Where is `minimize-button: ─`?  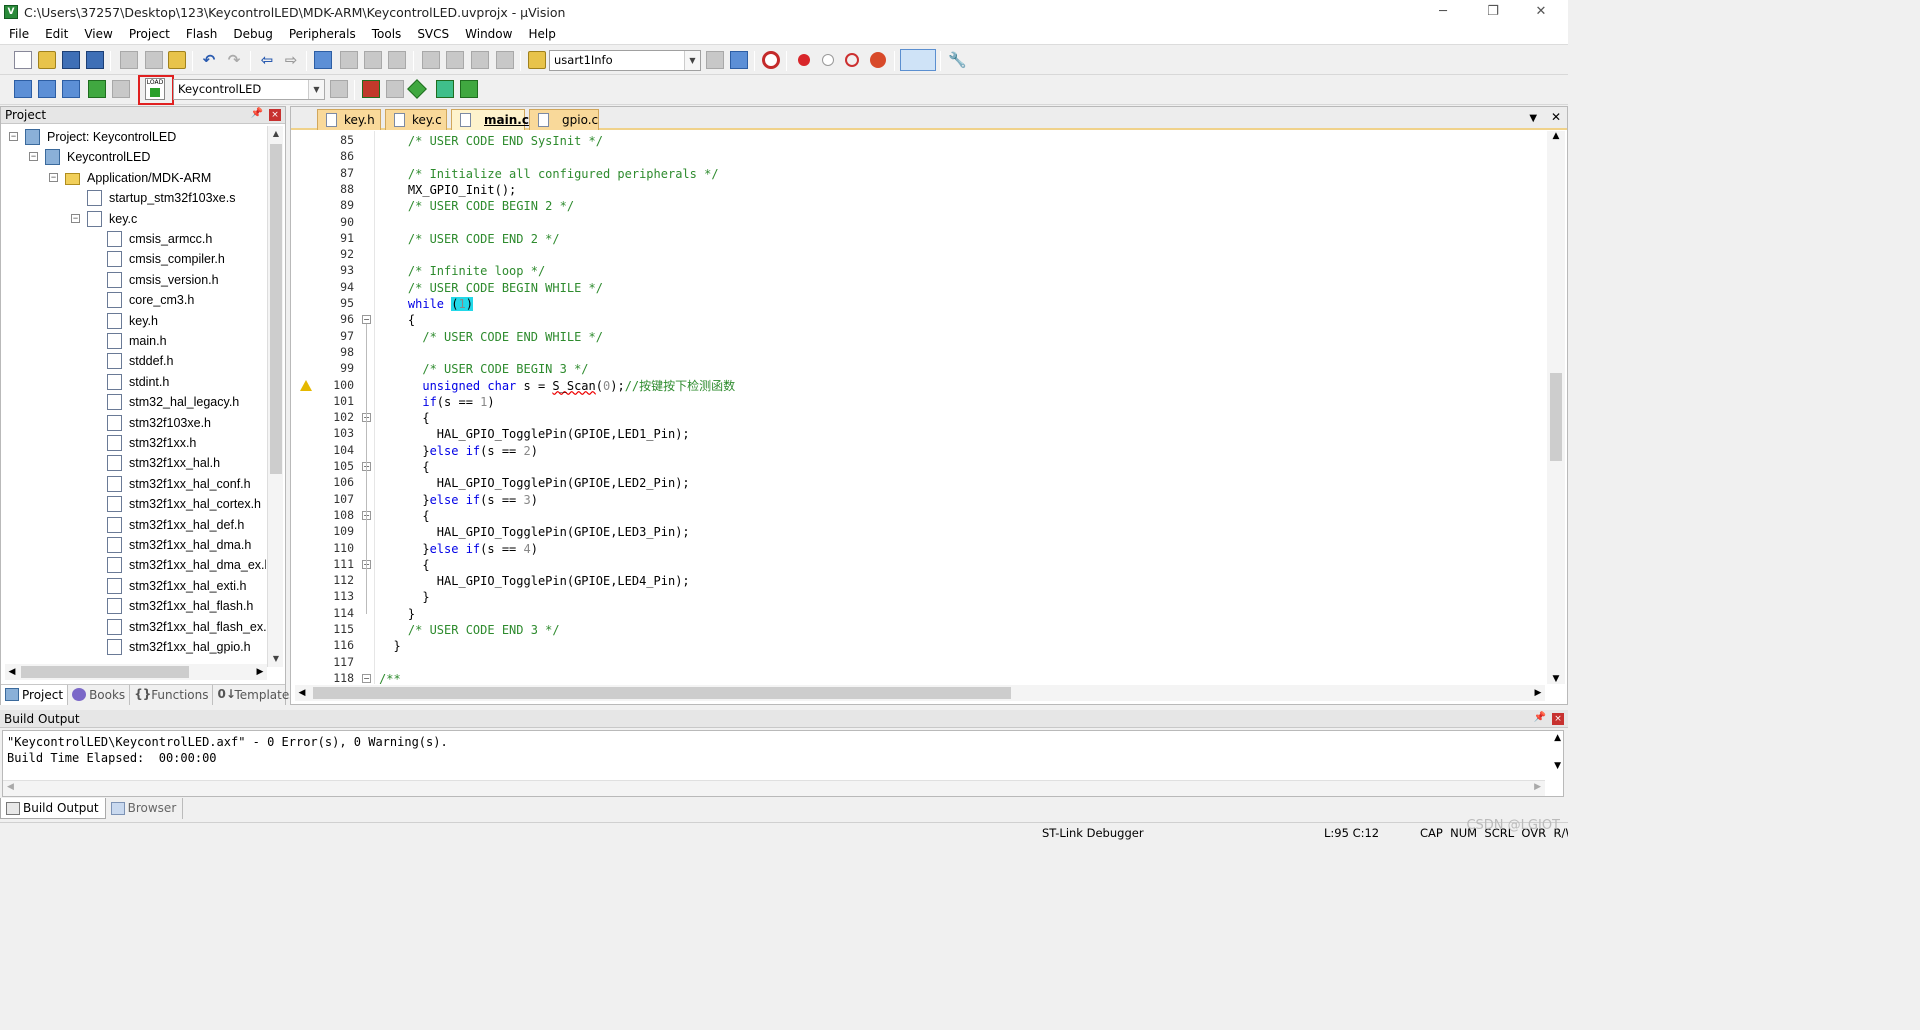 minimize-button: ─ is located at coordinates (1443, 12).